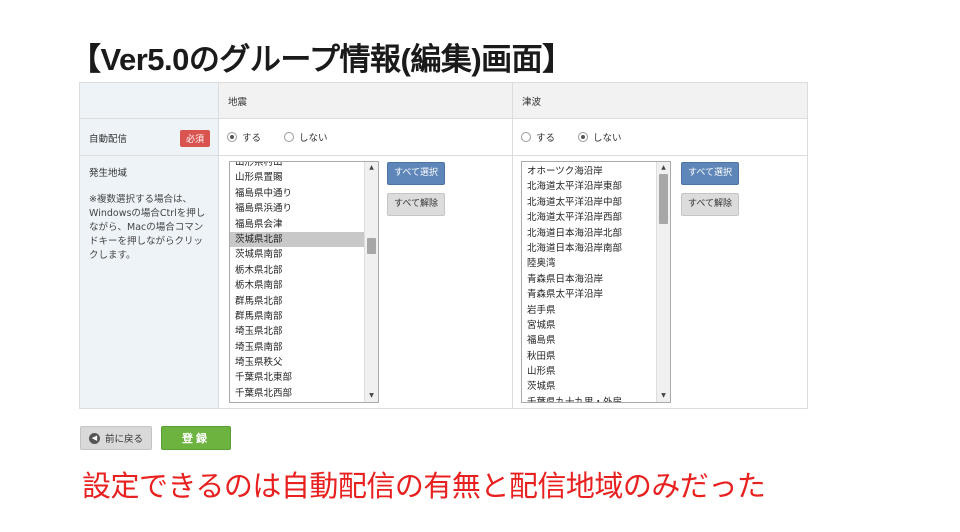 Image resolution: width=960 pixels, height=532 pixels. I want to click on column-header-tsunami: 津波, so click(660, 100).